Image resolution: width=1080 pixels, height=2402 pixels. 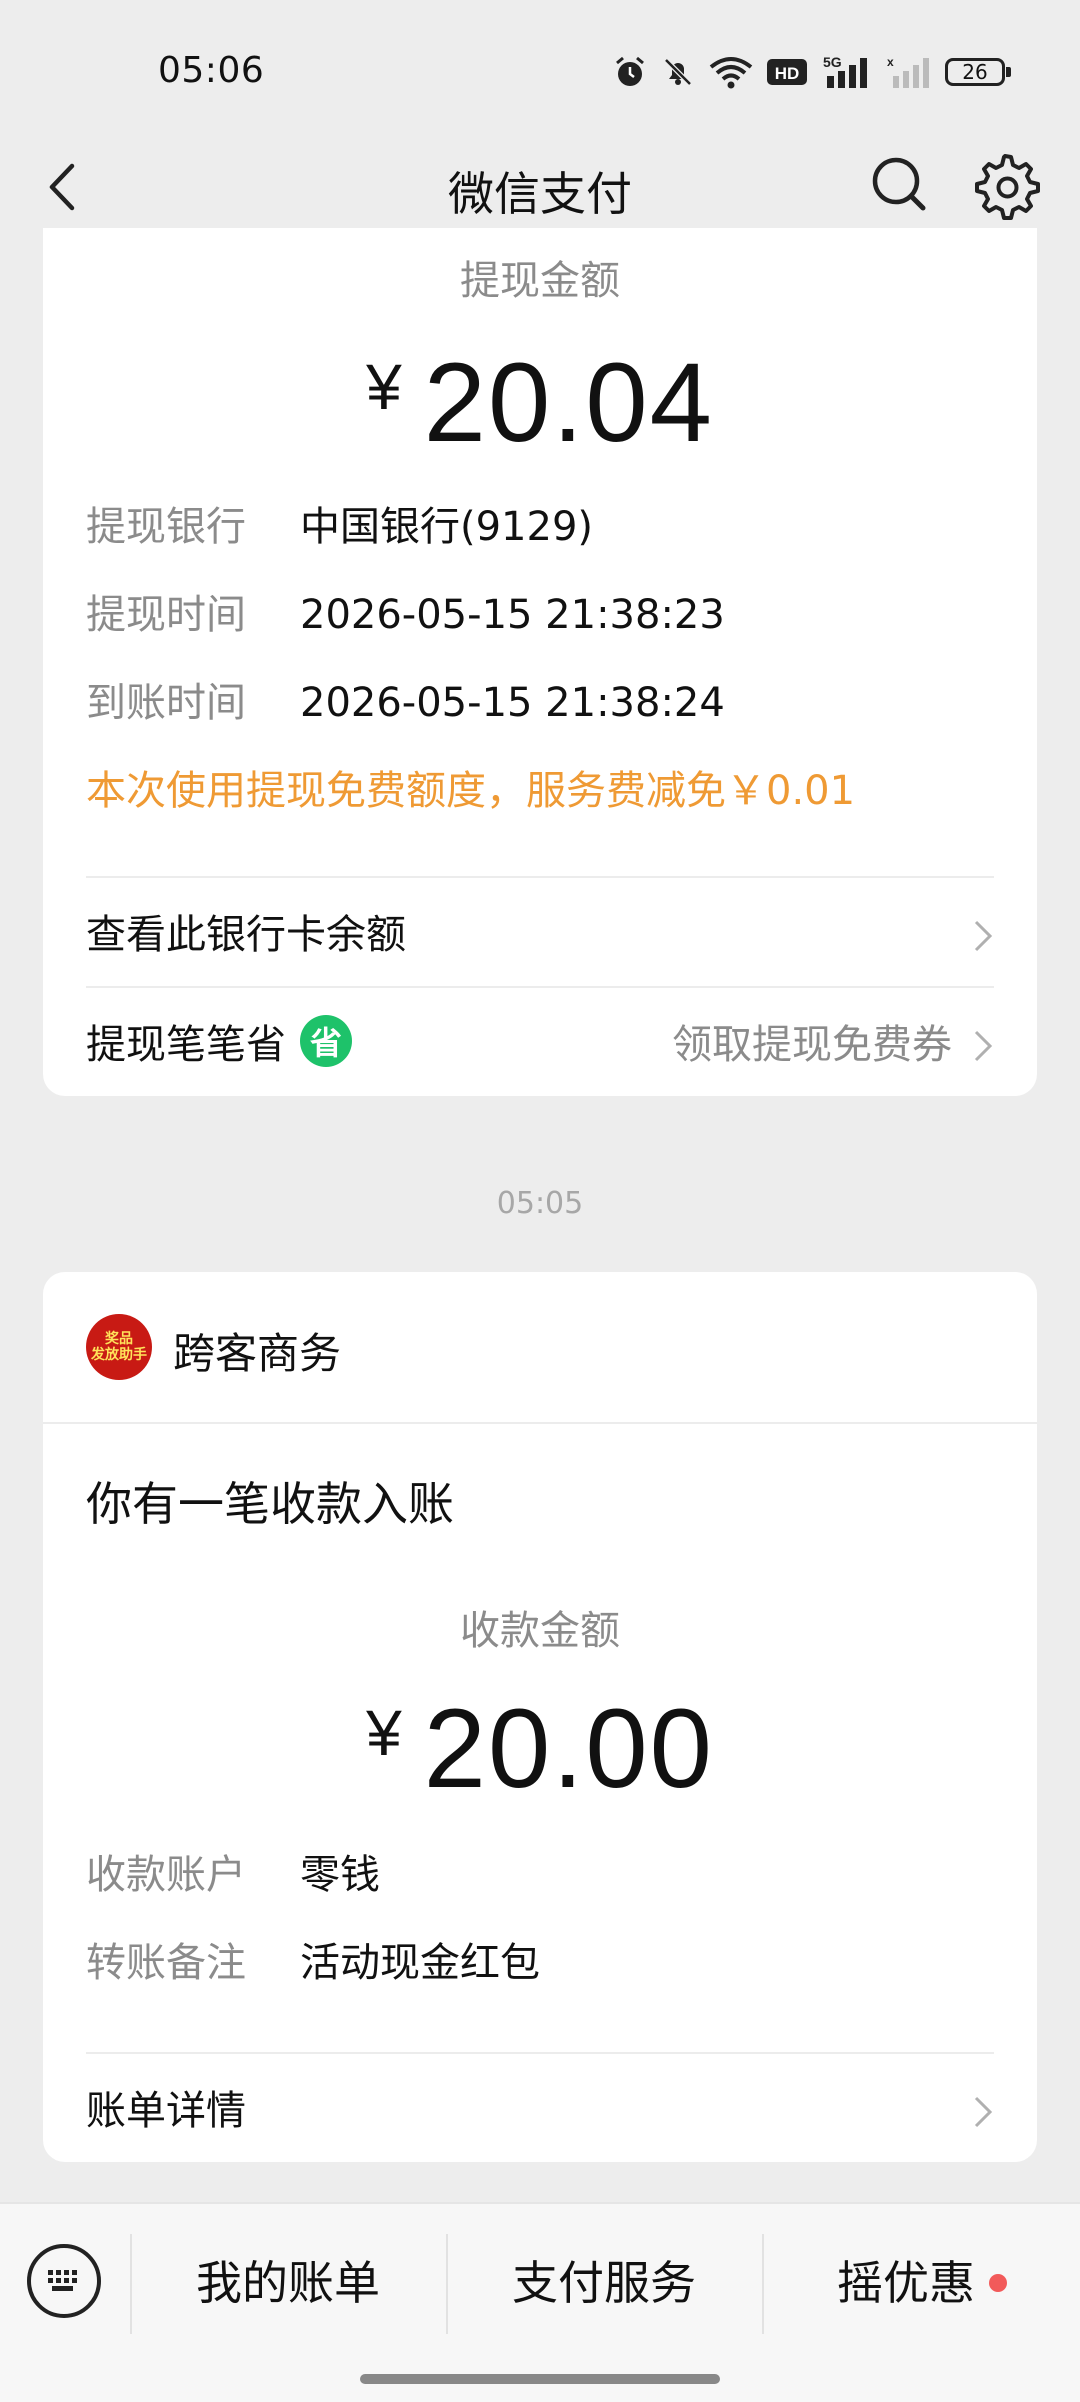 I want to click on signal-5g-icon: 5G, so click(x=845, y=71).